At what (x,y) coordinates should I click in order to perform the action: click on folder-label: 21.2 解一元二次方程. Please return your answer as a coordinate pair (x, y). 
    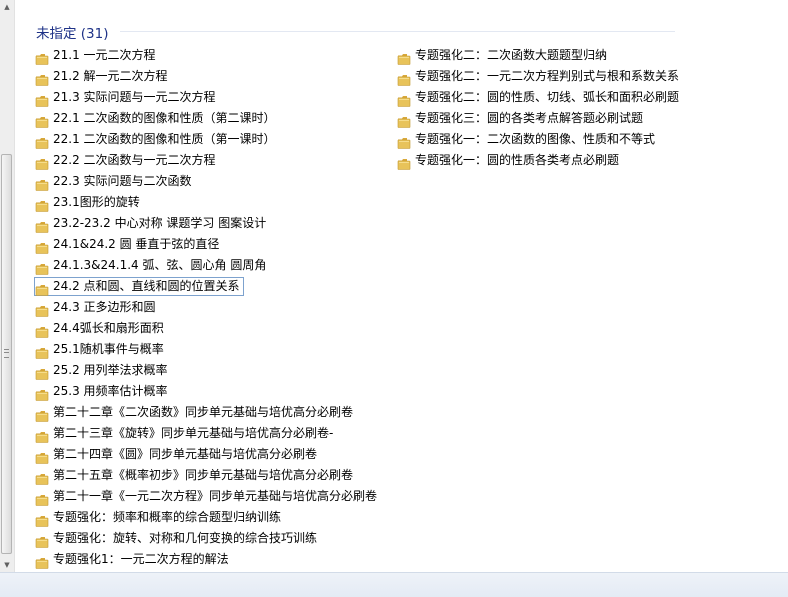
    Looking at the image, I should click on (110, 76).